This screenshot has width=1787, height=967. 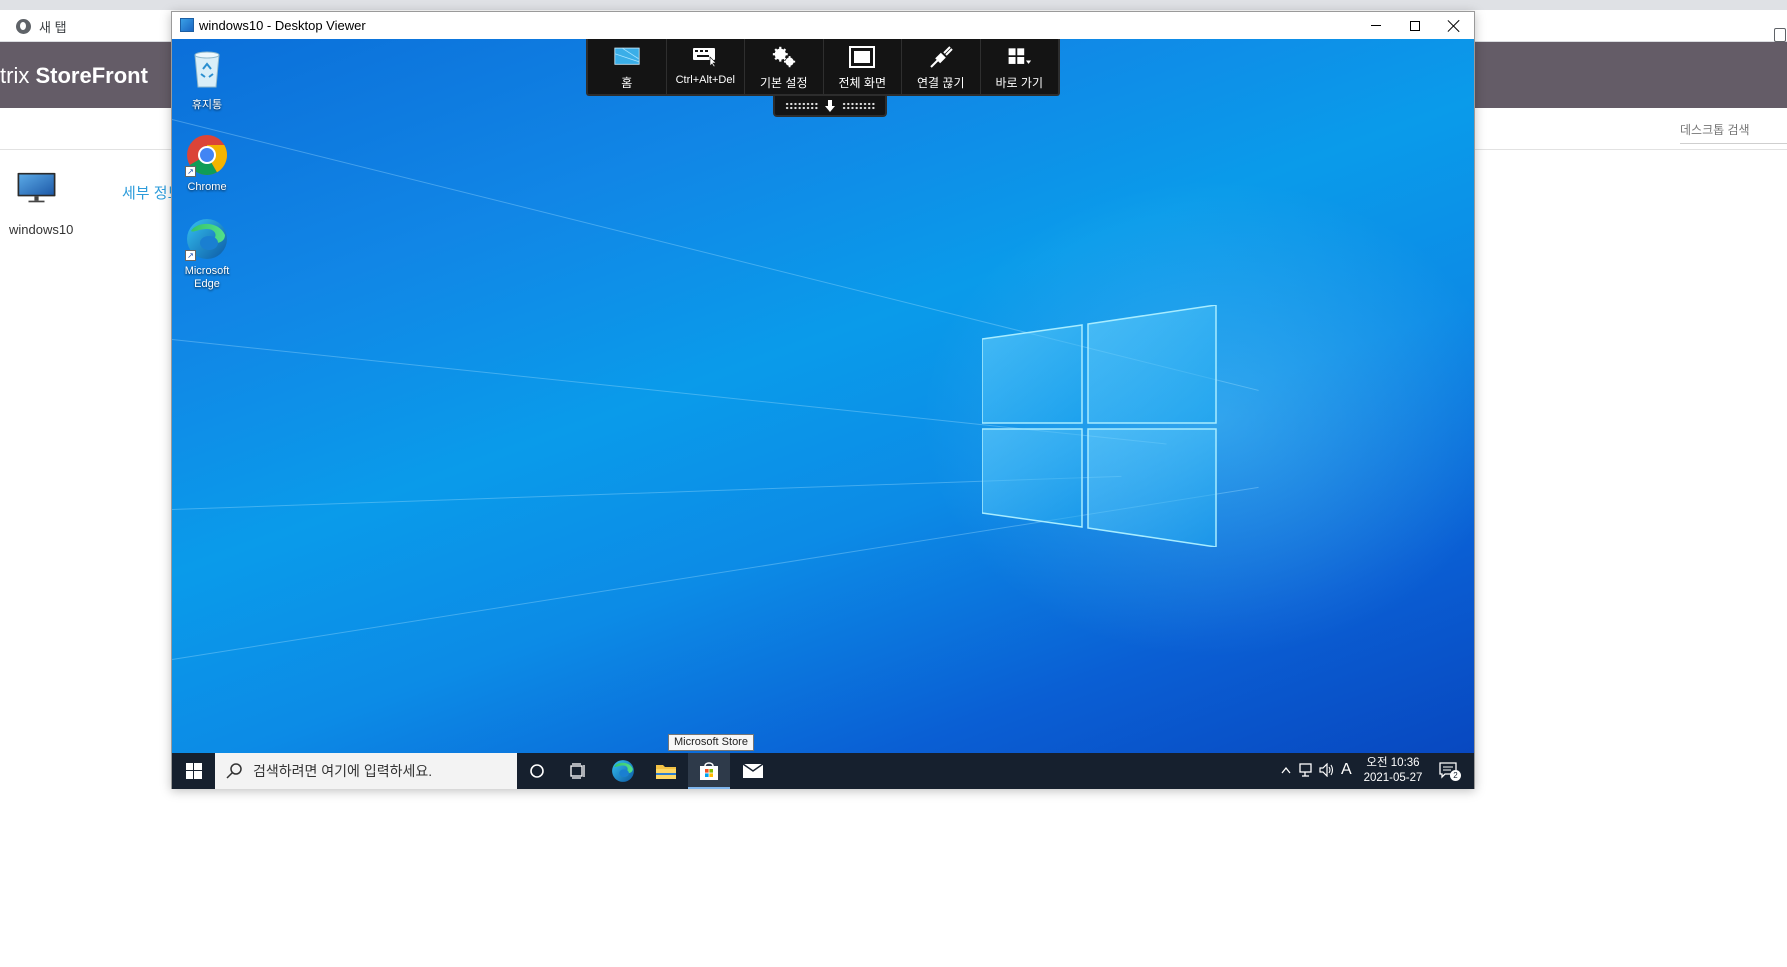 I want to click on folder-icon, so click(x=666, y=772).